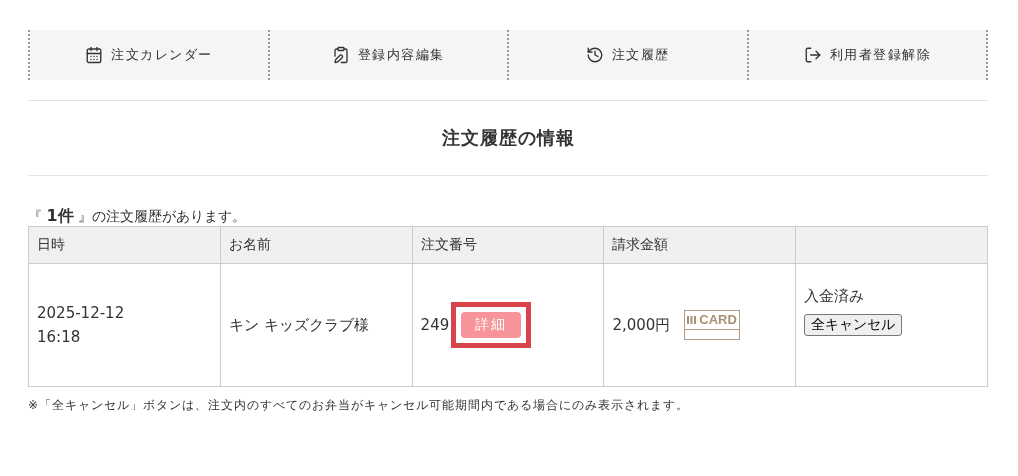 Image resolution: width=1018 pixels, height=476 pixels. What do you see at coordinates (868, 55) in the screenshot?
I see `nav-tab: 利用者登録解除` at bounding box center [868, 55].